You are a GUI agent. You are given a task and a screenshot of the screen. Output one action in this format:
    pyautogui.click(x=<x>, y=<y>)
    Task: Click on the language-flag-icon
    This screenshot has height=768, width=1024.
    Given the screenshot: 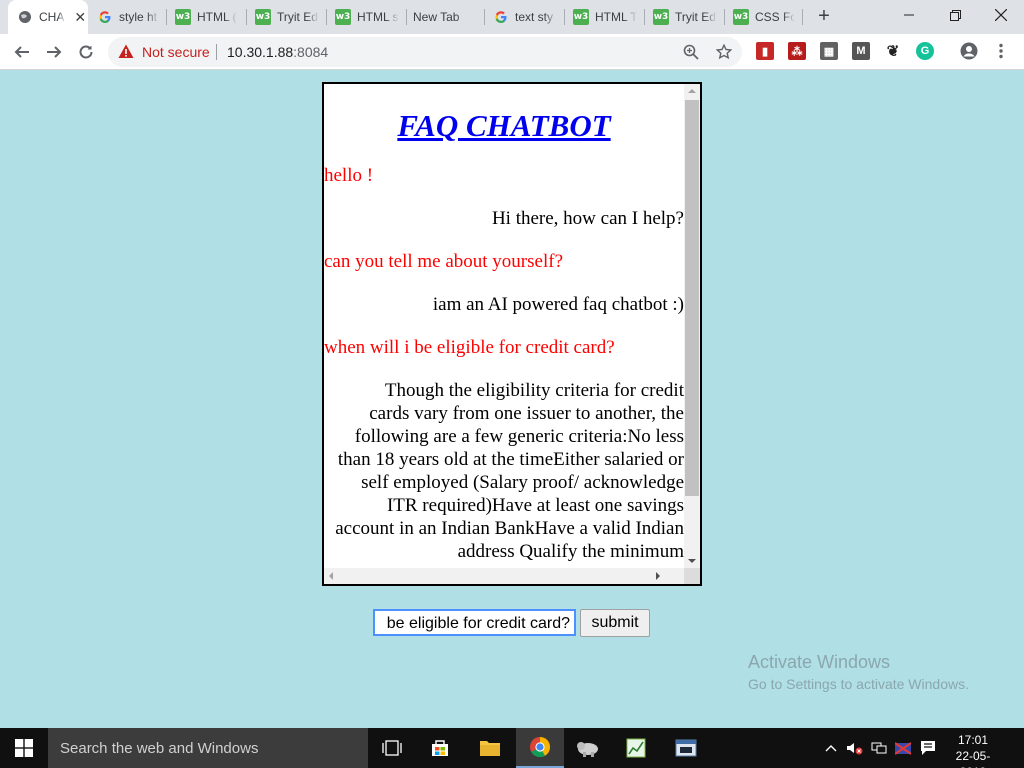 What is the action you would take?
    pyautogui.click(x=903, y=748)
    